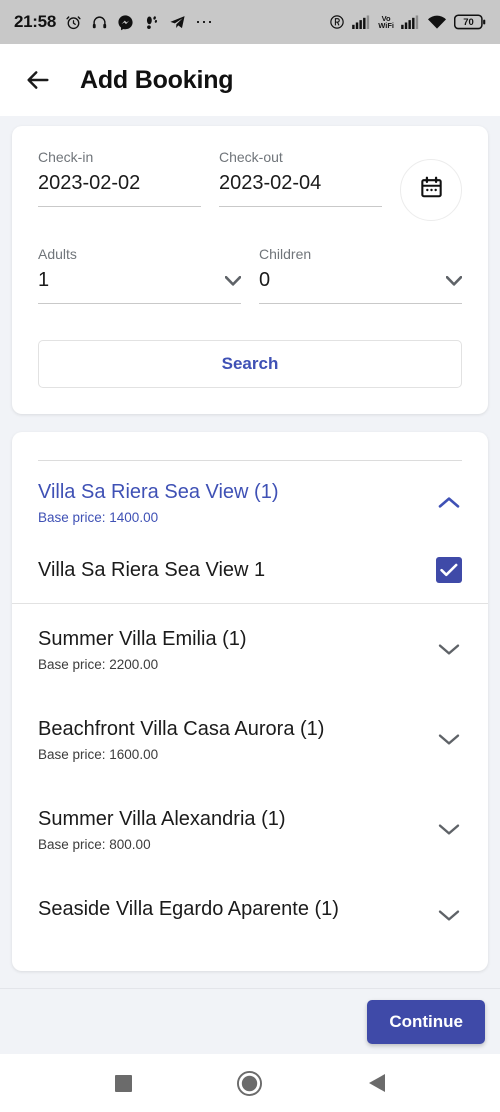 This screenshot has height=1112, width=500. I want to click on status-bar-left: 21:58 ⋯, so click(114, 22).